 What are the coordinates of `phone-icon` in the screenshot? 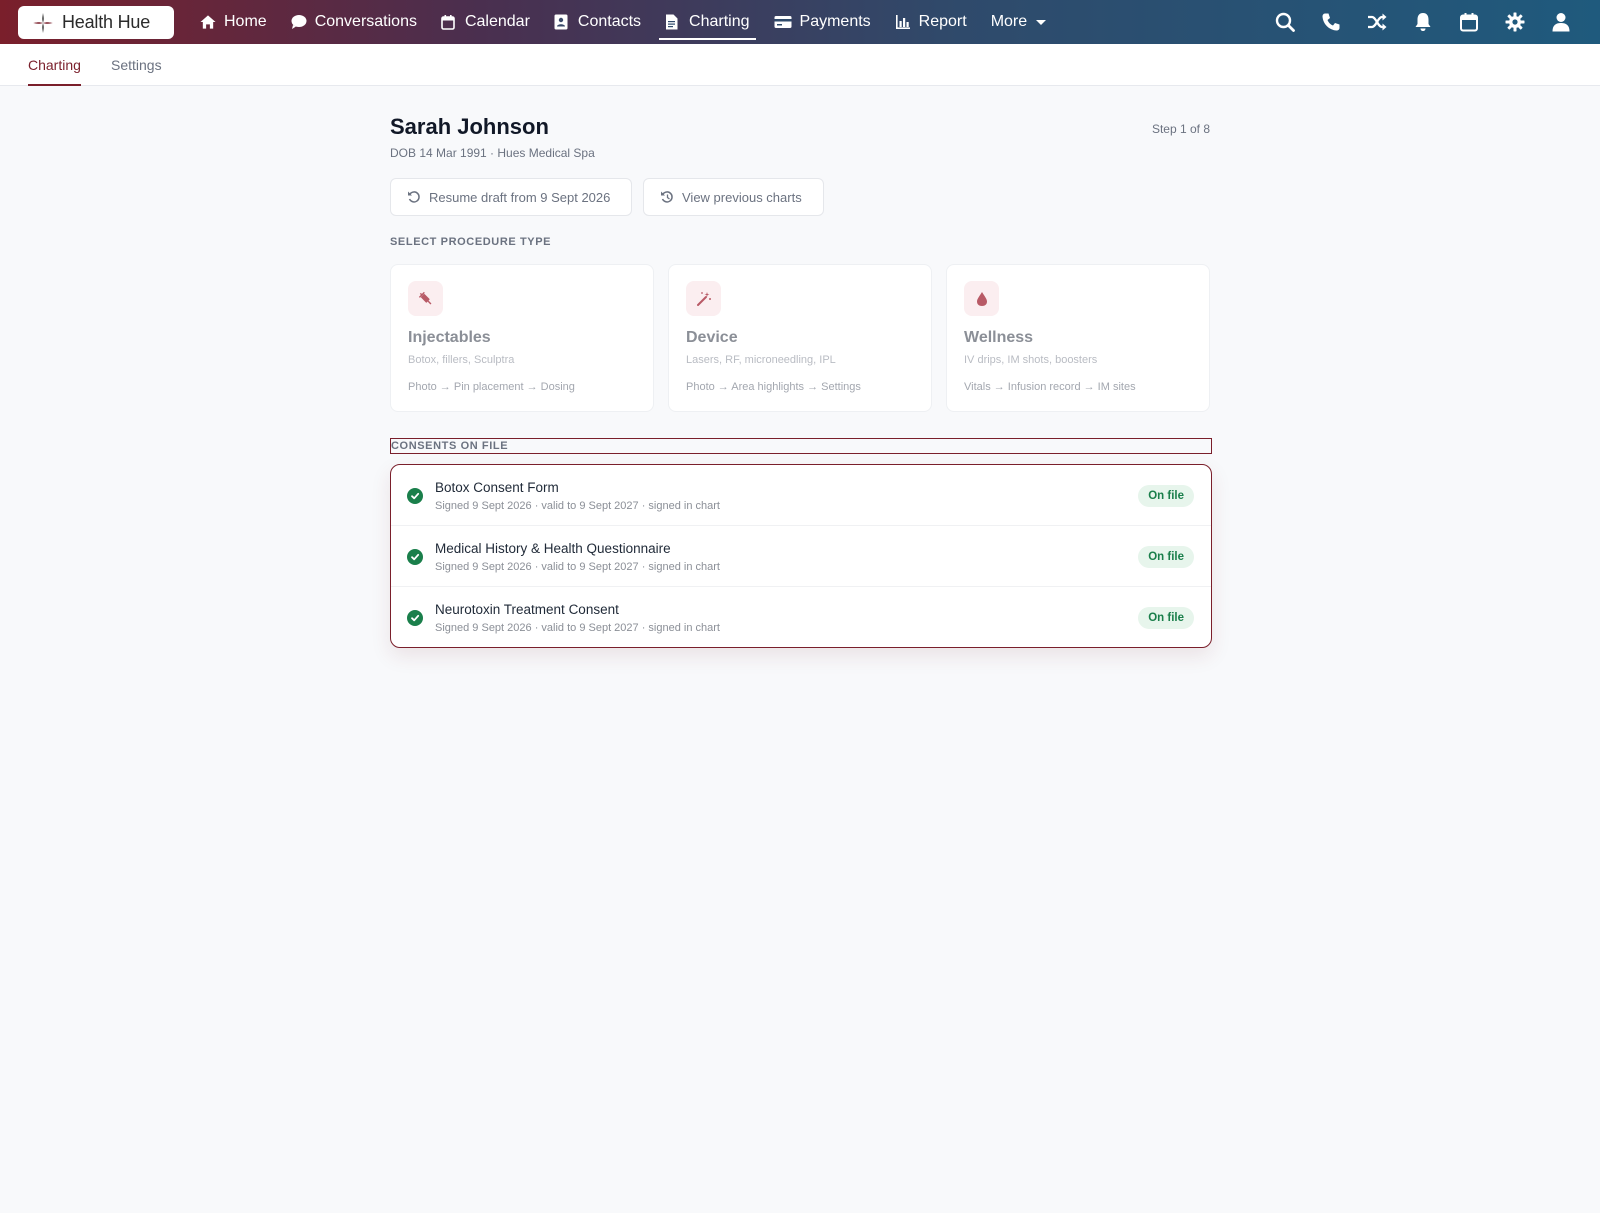 It's located at (1331, 22).